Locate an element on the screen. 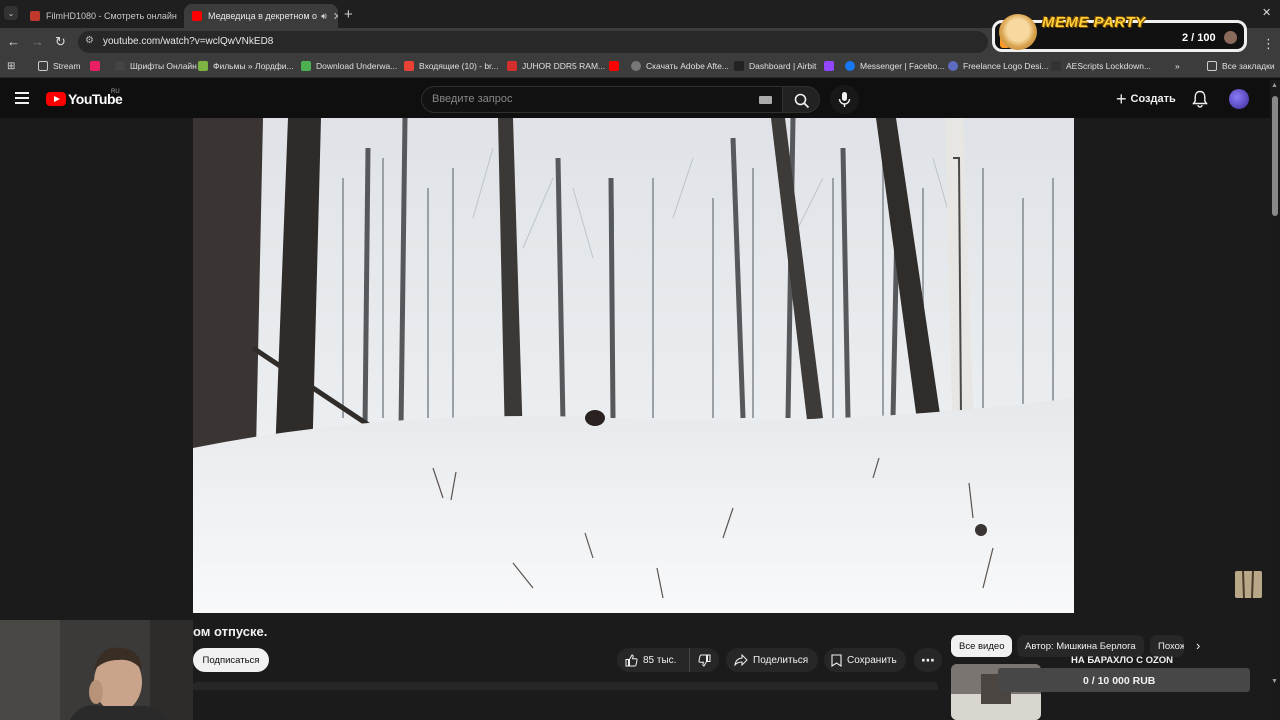 This screenshot has height=720, width=1280. bear-figure is located at coordinates (595, 418).